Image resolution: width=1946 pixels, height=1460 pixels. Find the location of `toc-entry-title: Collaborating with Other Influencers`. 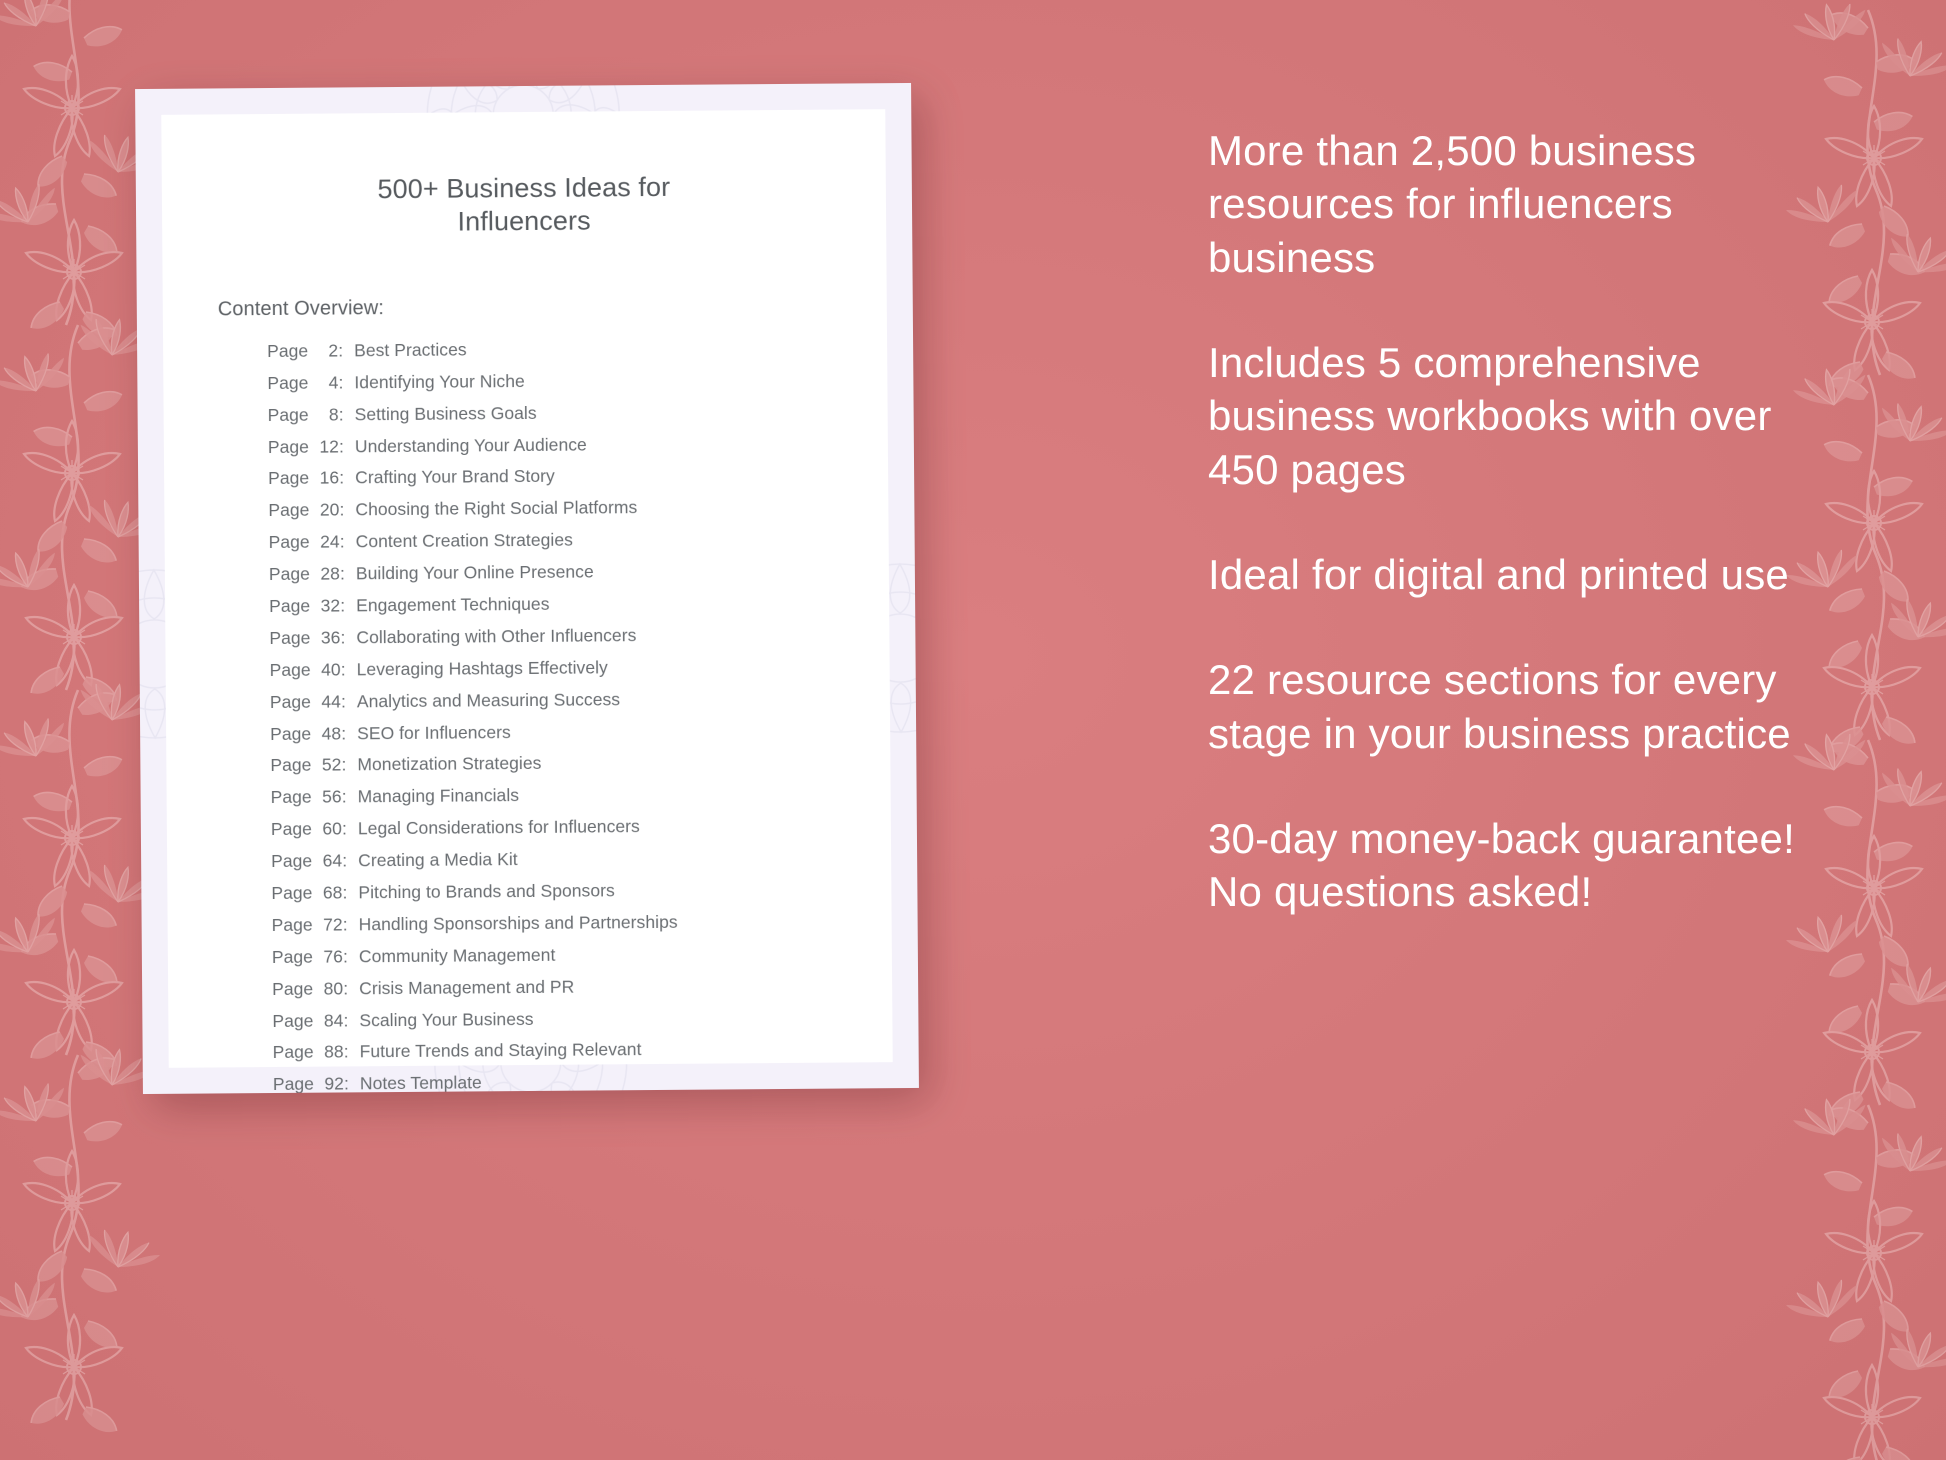

toc-entry-title: Collaborating with Other Influencers is located at coordinates (496, 636).